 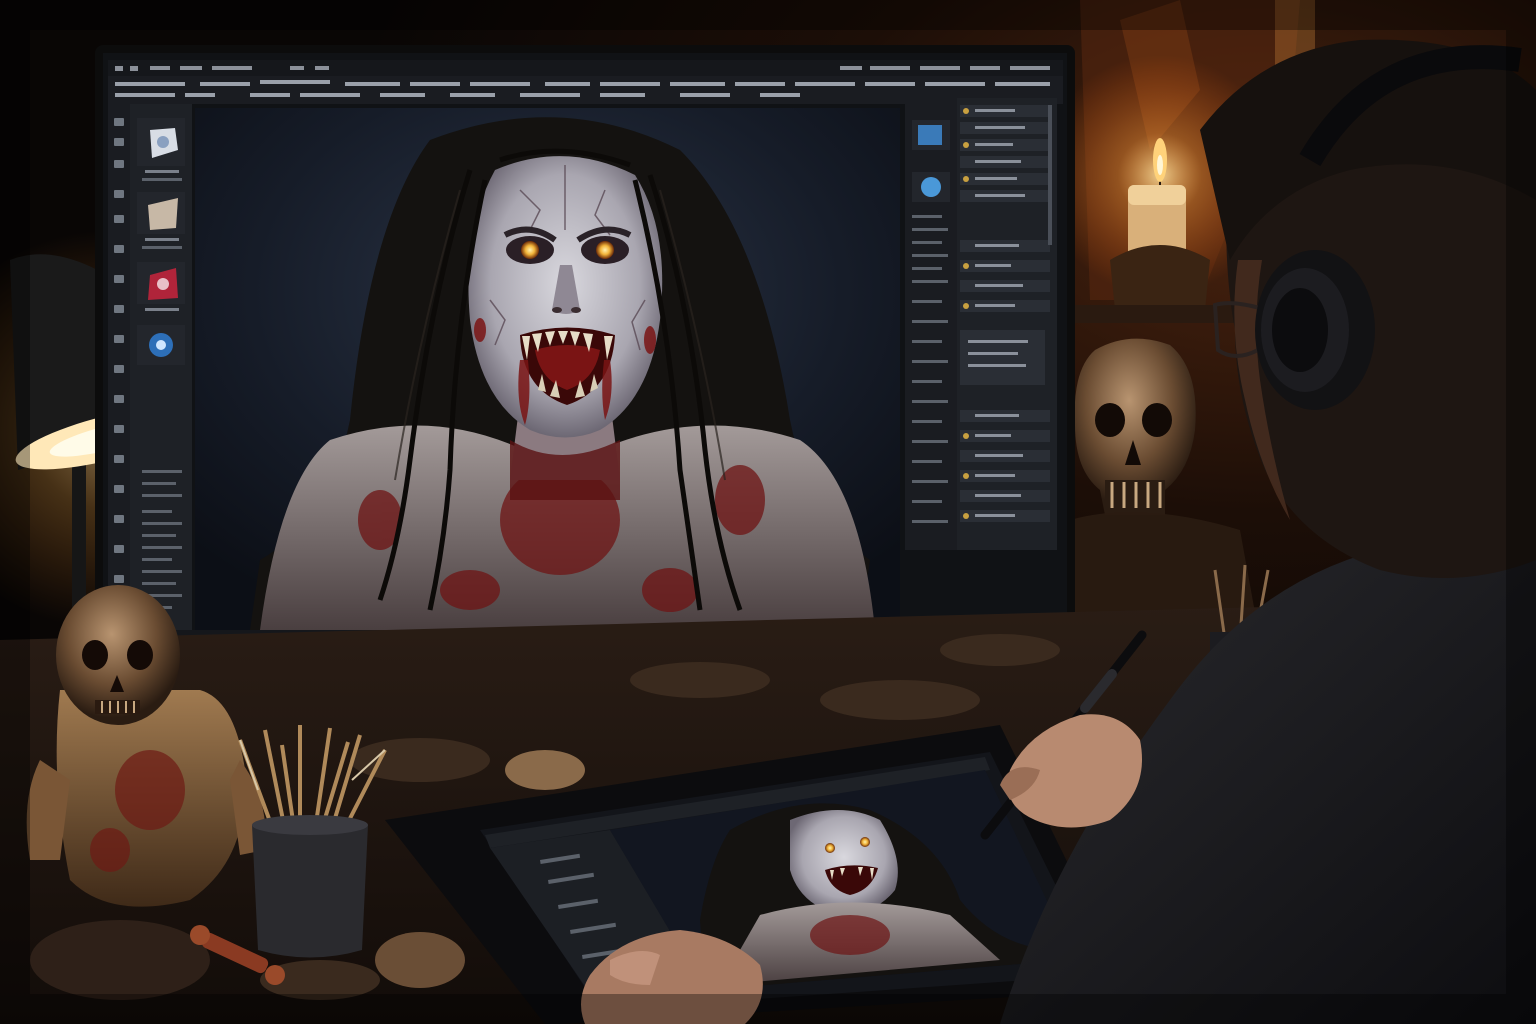 What do you see at coordinates (585, 90) in the screenshot?
I see `options-bar` at bounding box center [585, 90].